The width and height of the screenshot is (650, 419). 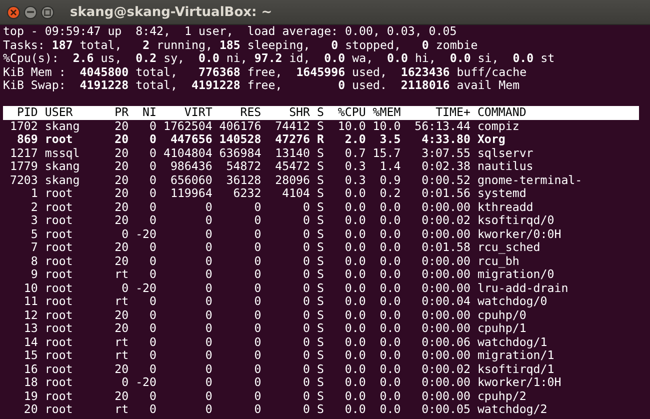 I want to click on table-cell-text: migration/1, so click(x=516, y=355).